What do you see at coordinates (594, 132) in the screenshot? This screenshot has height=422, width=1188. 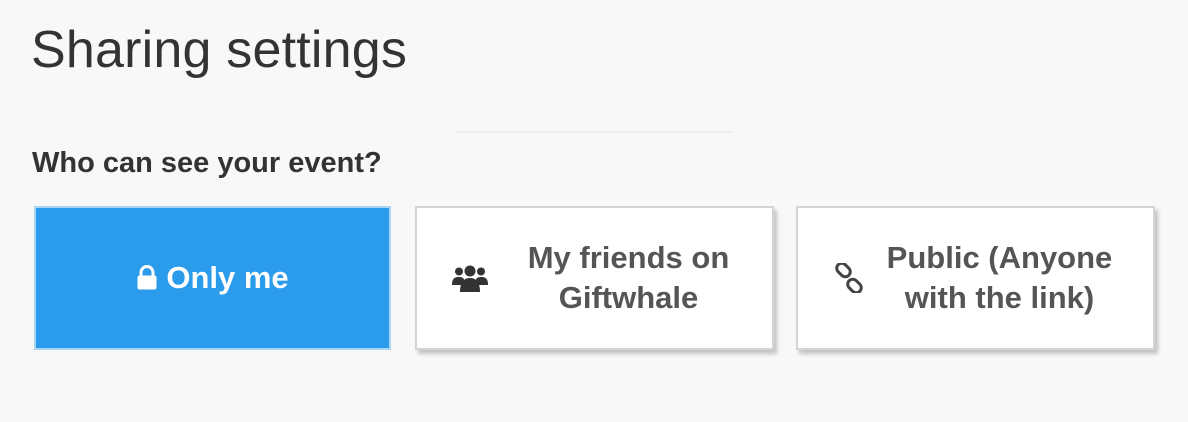 I see `divider` at bounding box center [594, 132].